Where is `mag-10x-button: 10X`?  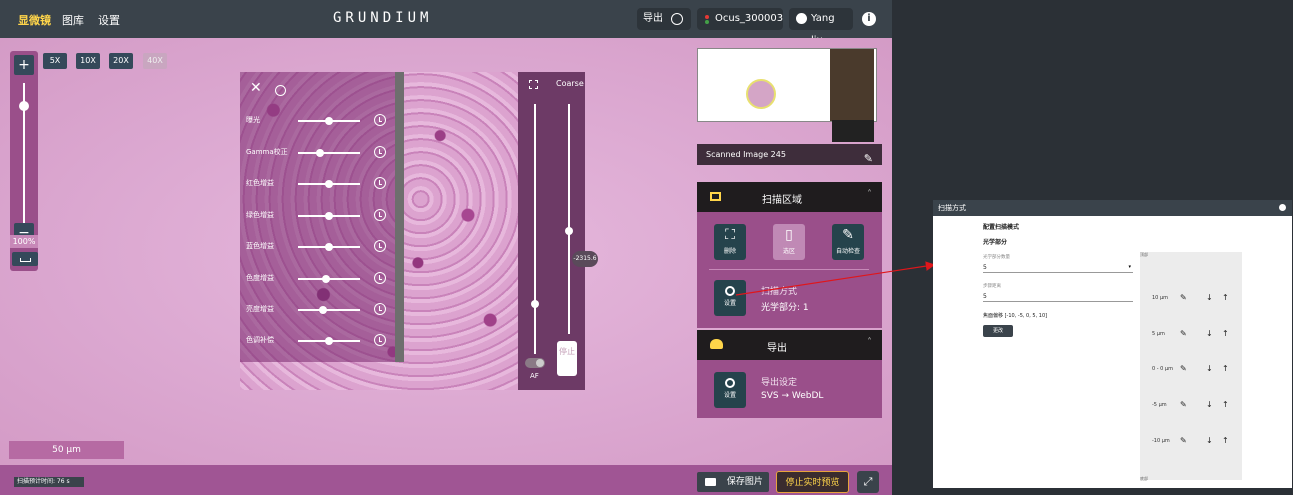 mag-10x-button: 10X is located at coordinates (88, 61).